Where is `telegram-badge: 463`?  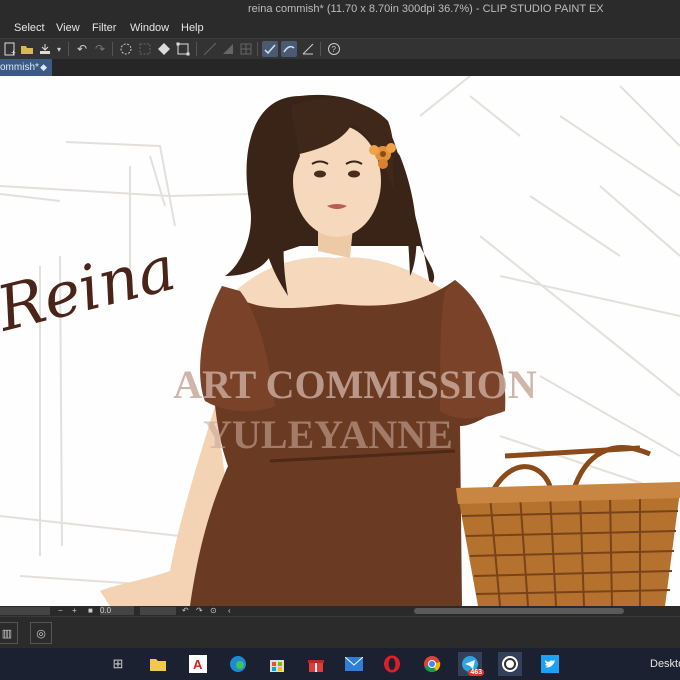
telegram-badge: 463 is located at coordinates (476, 672).